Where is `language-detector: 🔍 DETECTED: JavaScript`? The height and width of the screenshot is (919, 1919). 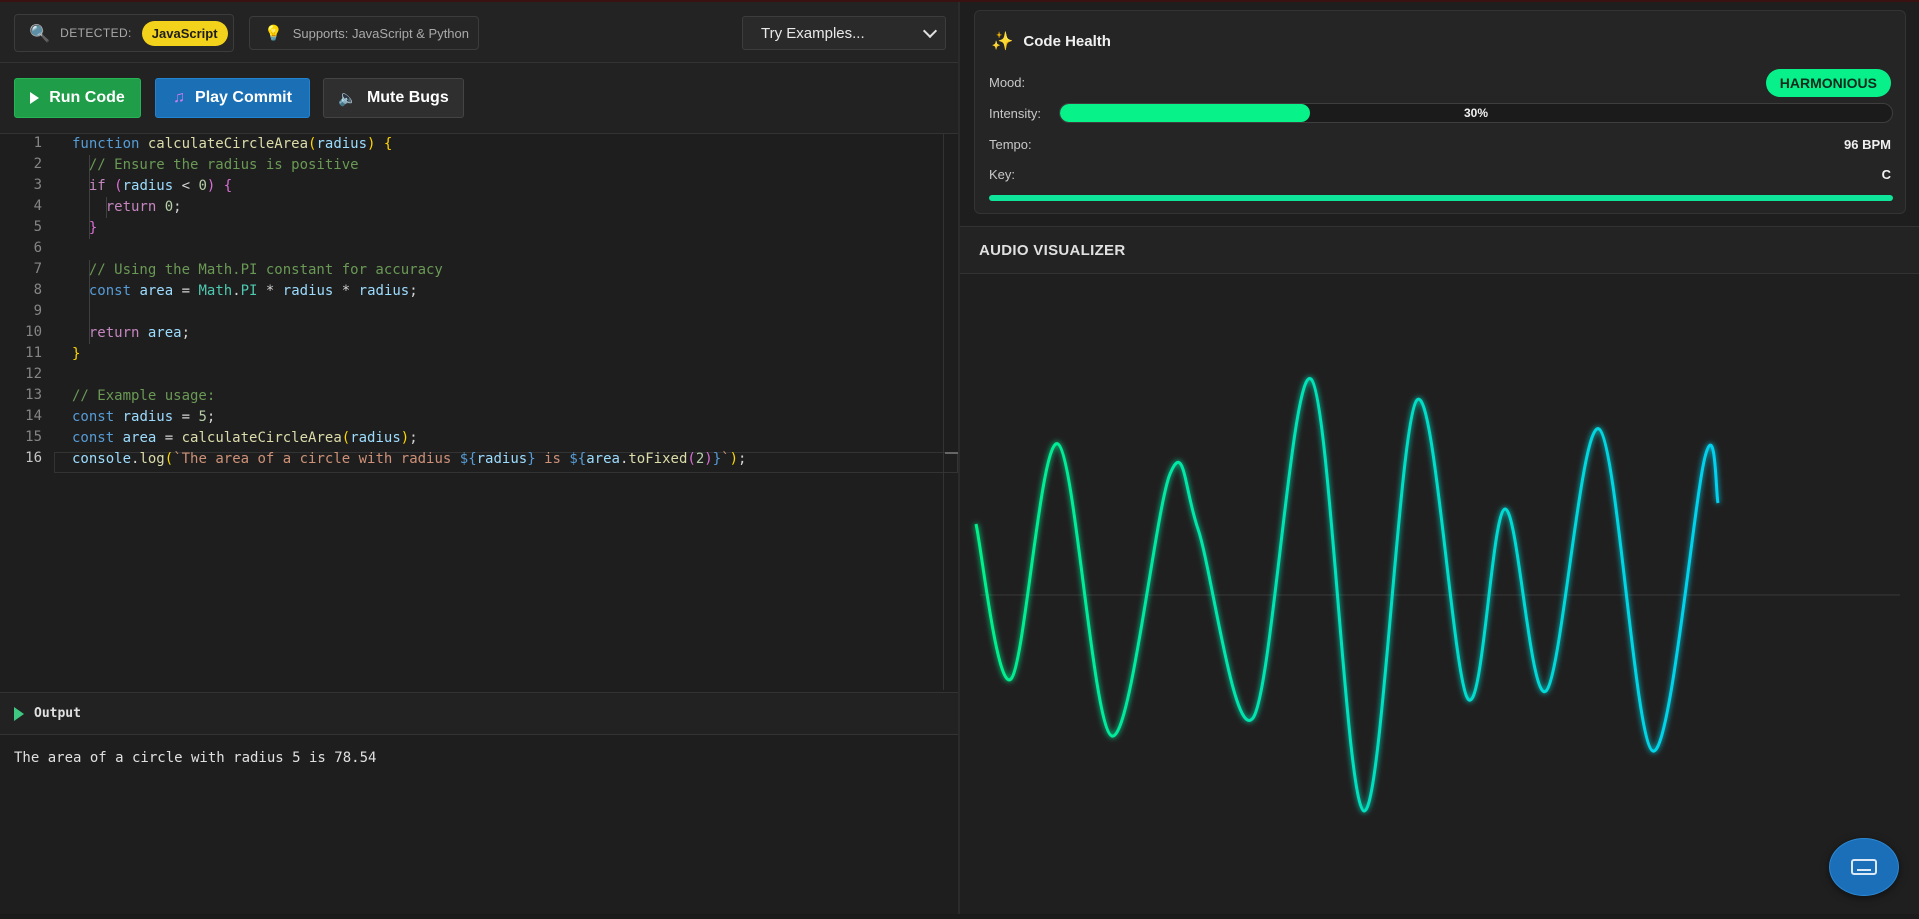
language-detector: 🔍 DETECTED: JavaScript is located at coordinates (124, 33).